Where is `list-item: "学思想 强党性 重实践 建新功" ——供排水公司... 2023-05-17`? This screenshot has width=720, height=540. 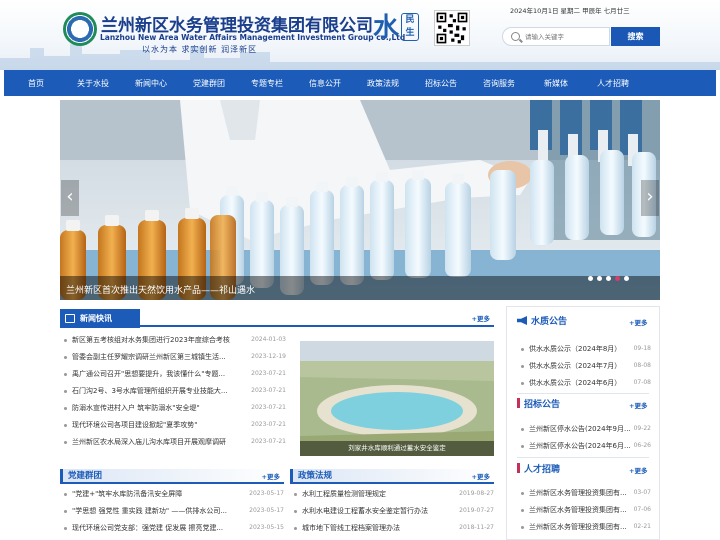
list-item: "学思想 强党性 重实践 建新功" ——供排水公司... 2023-05-17 is located at coordinates (172, 511).